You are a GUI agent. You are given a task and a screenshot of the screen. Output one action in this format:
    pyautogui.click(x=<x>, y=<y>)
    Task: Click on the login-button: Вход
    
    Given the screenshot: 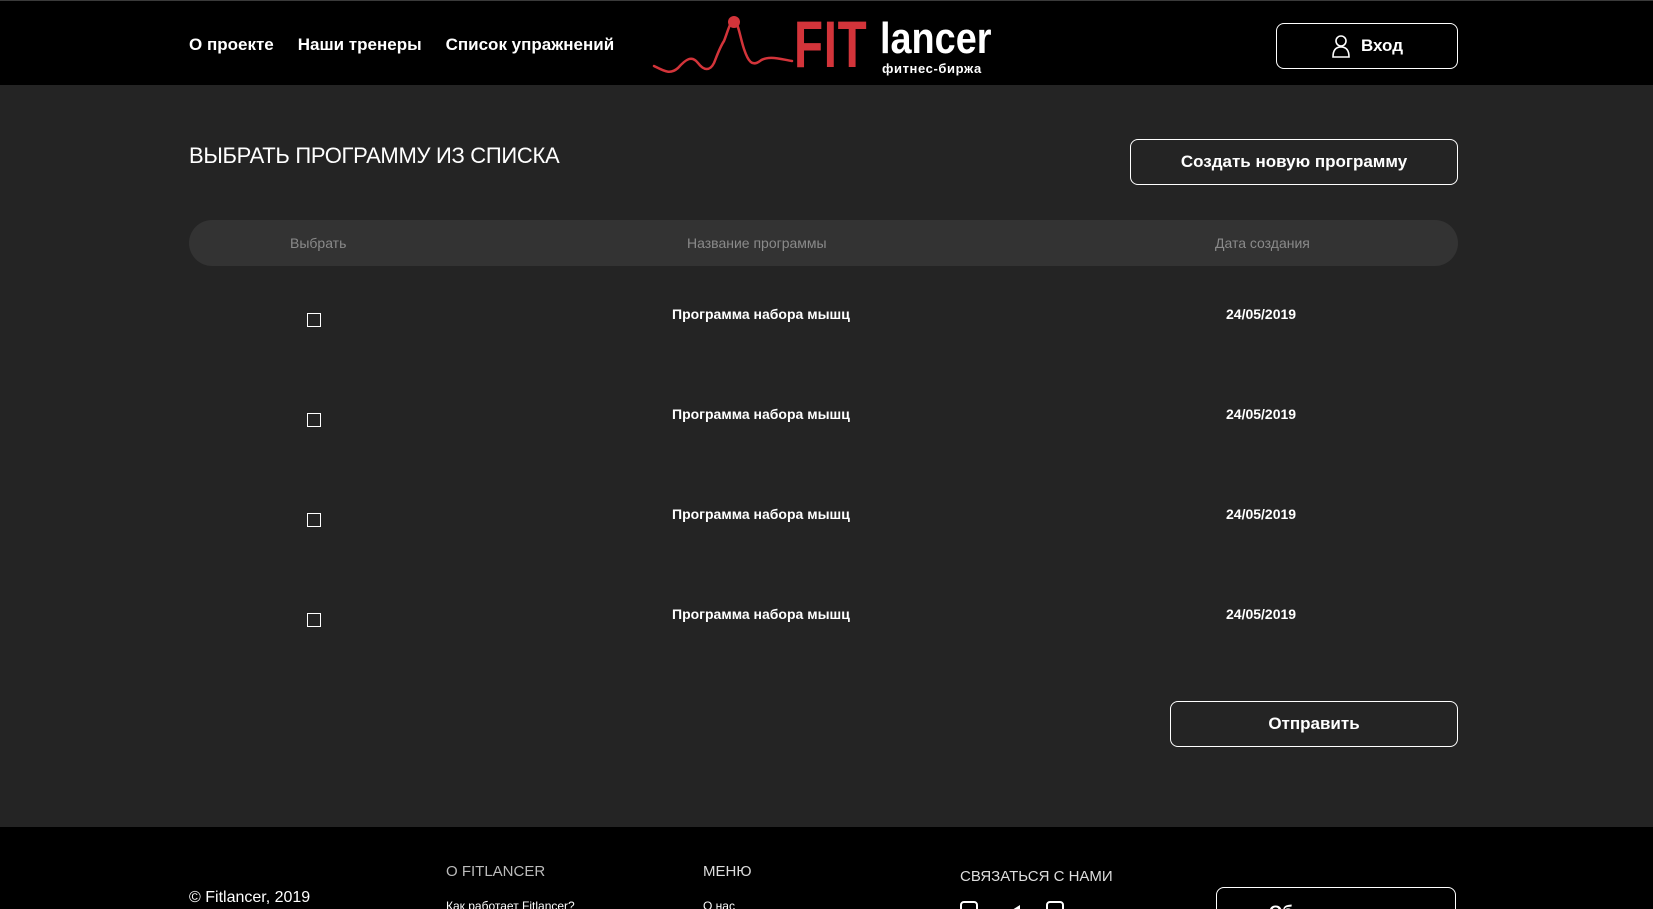 What is the action you would take?
    pyautogui.click(x=1367, y=46)
    